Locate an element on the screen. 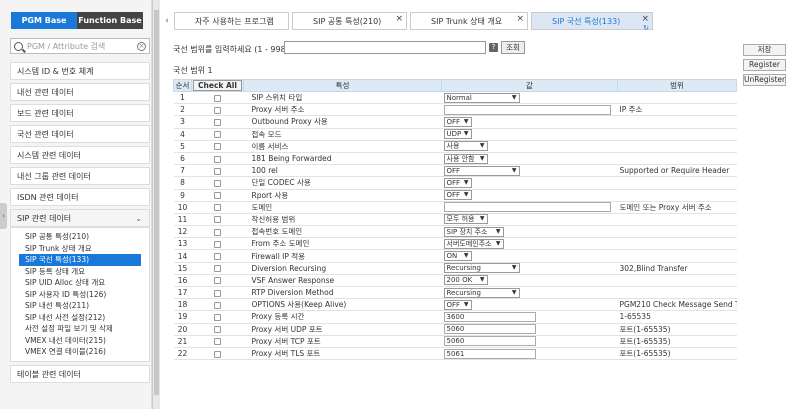  collapse-handle: ‹ is located at coordinates (3, 216).